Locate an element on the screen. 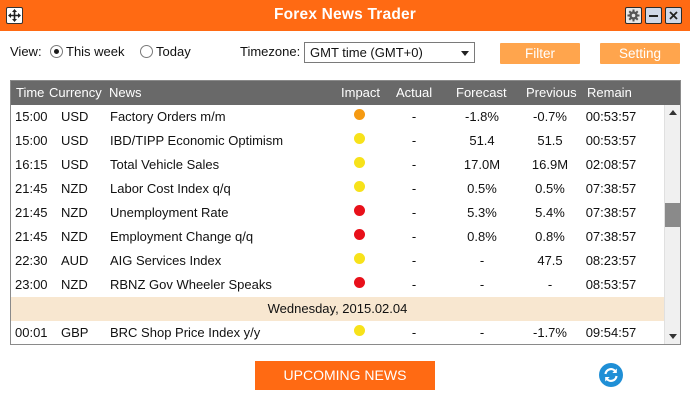 The image size is (690, 410). cell-news: IBD/TIPP Economic Optimism is located at coordinates (197, 140).